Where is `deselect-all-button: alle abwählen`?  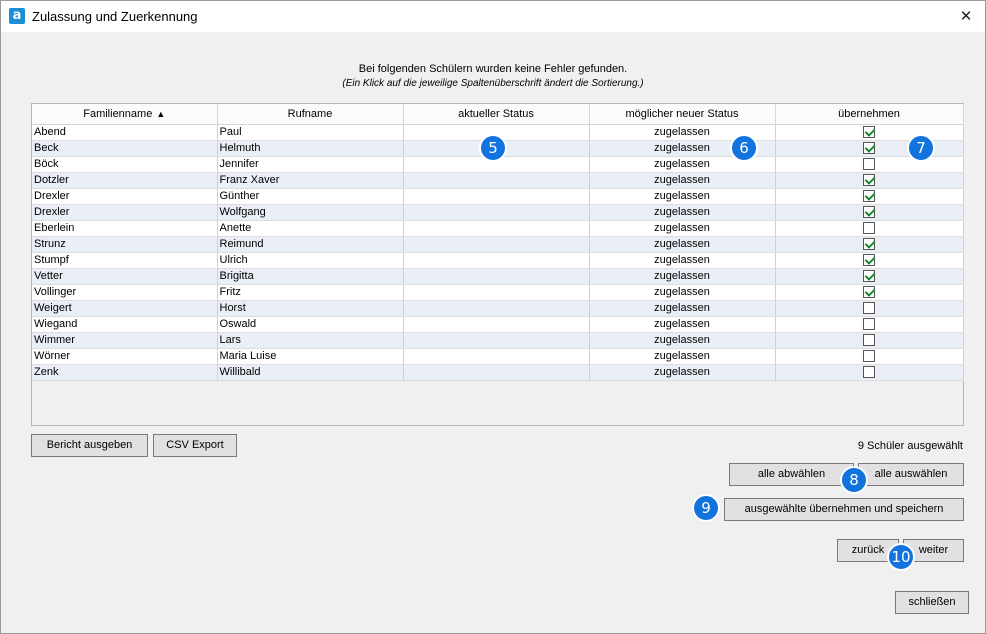 deselect-all-button: alle abwählen is located at coordinates (791, 474).